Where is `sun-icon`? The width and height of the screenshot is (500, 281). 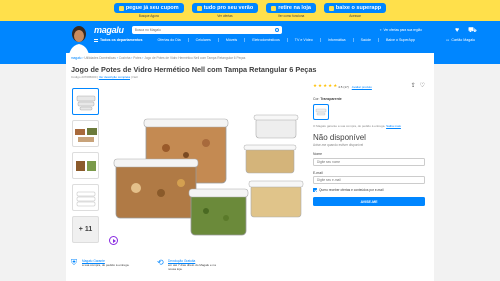 sun-icon is located at coordinates (199, 8).